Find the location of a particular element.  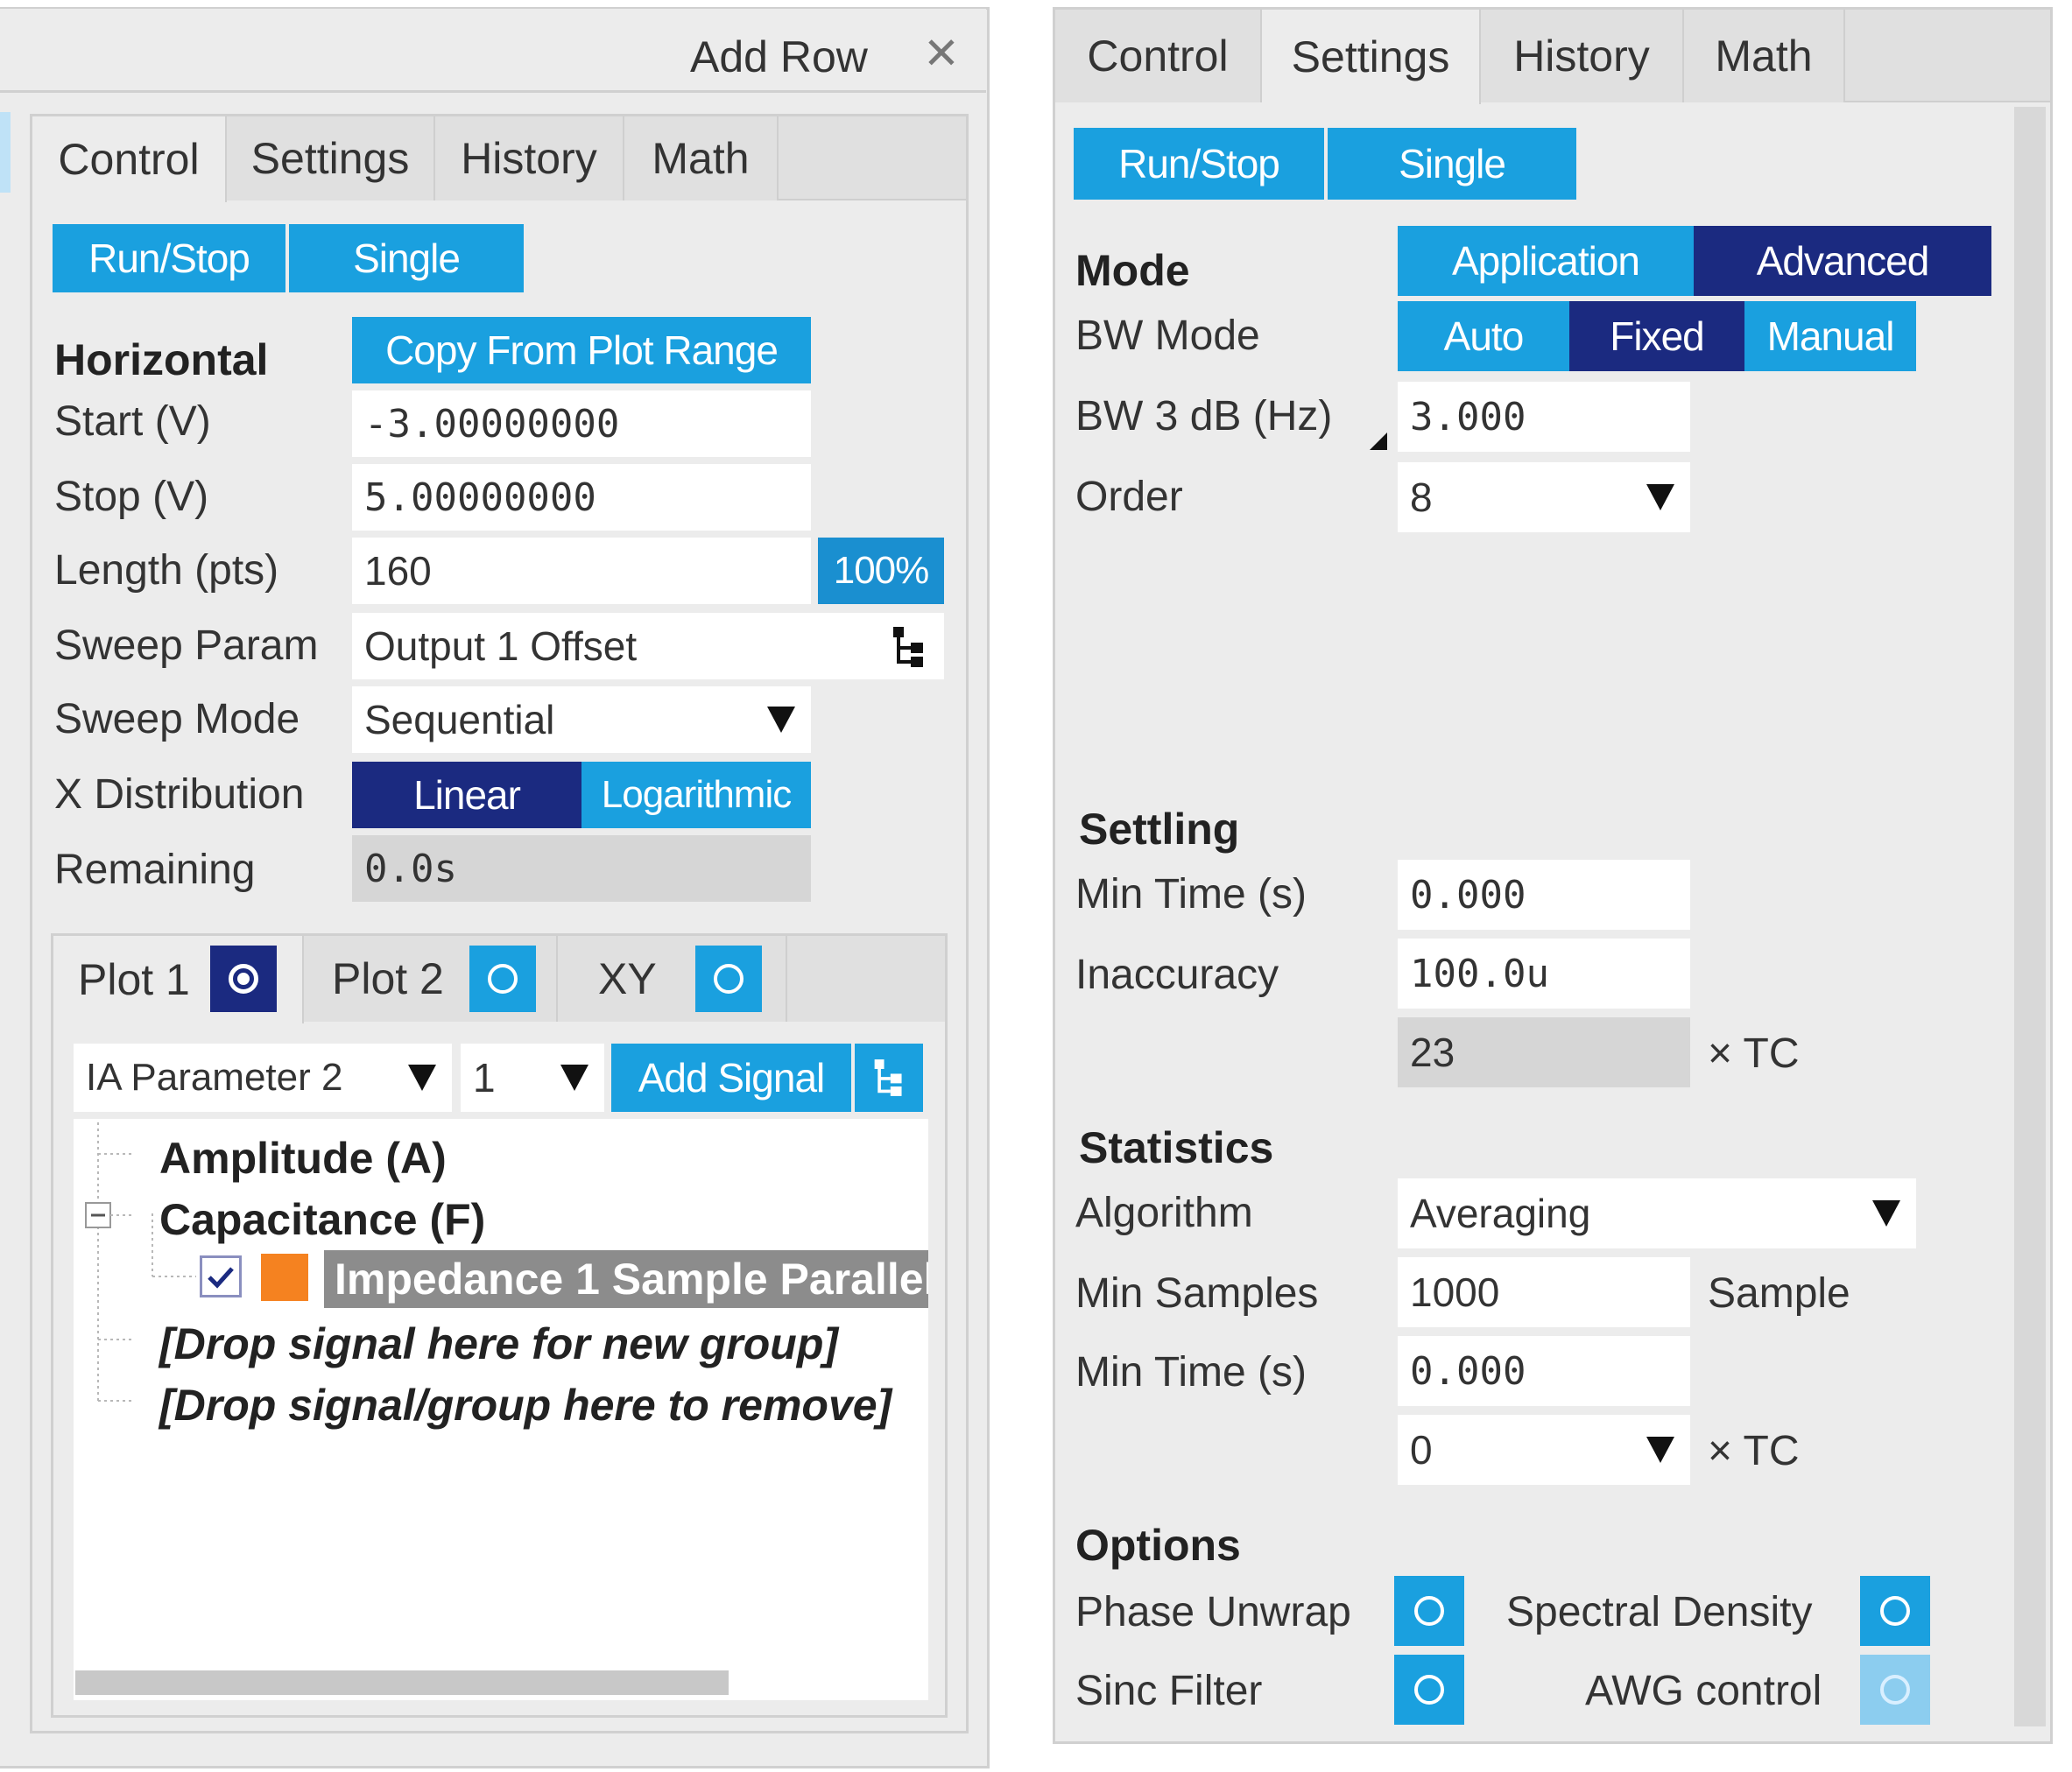

tree-select-icon is located at coordinates (909, 647).